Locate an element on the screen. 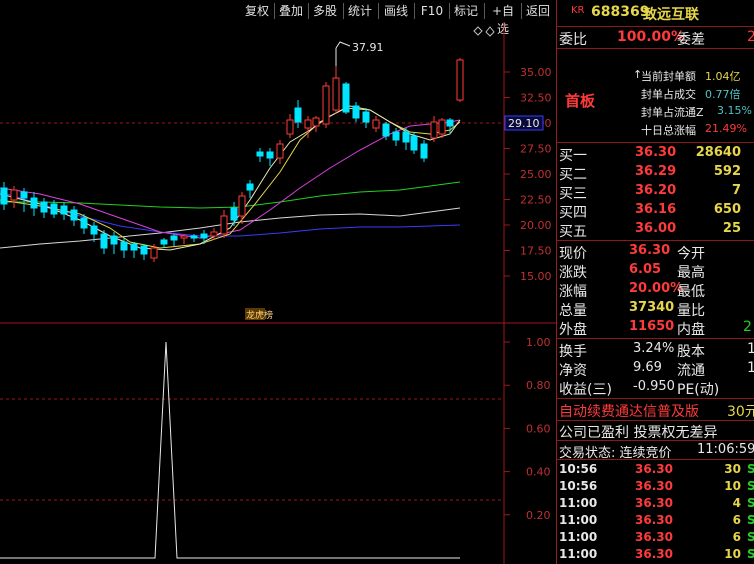 Image resolution: width=754 pixels, height=564 pixels. quote-value: 11650 is located at coordinates (652, 326).